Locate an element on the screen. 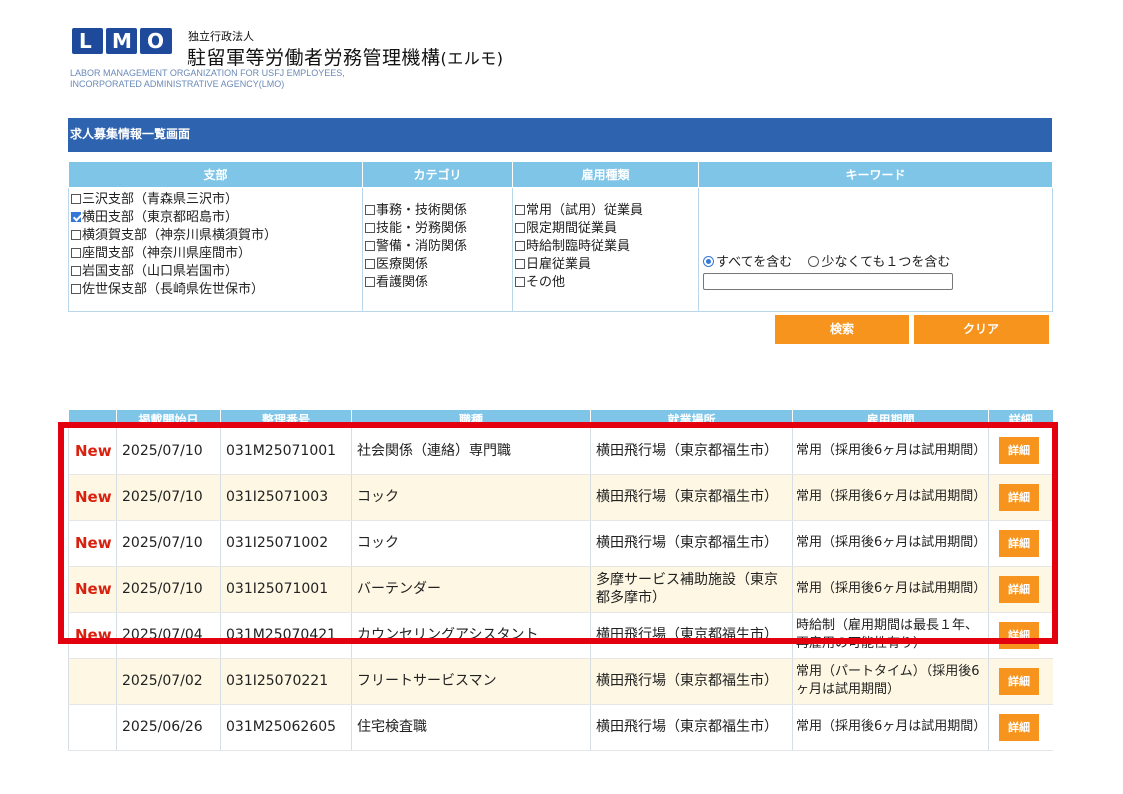 The image size is (1123, 794). category-option-label: 医療関係 is located at coordinates (402, 264).